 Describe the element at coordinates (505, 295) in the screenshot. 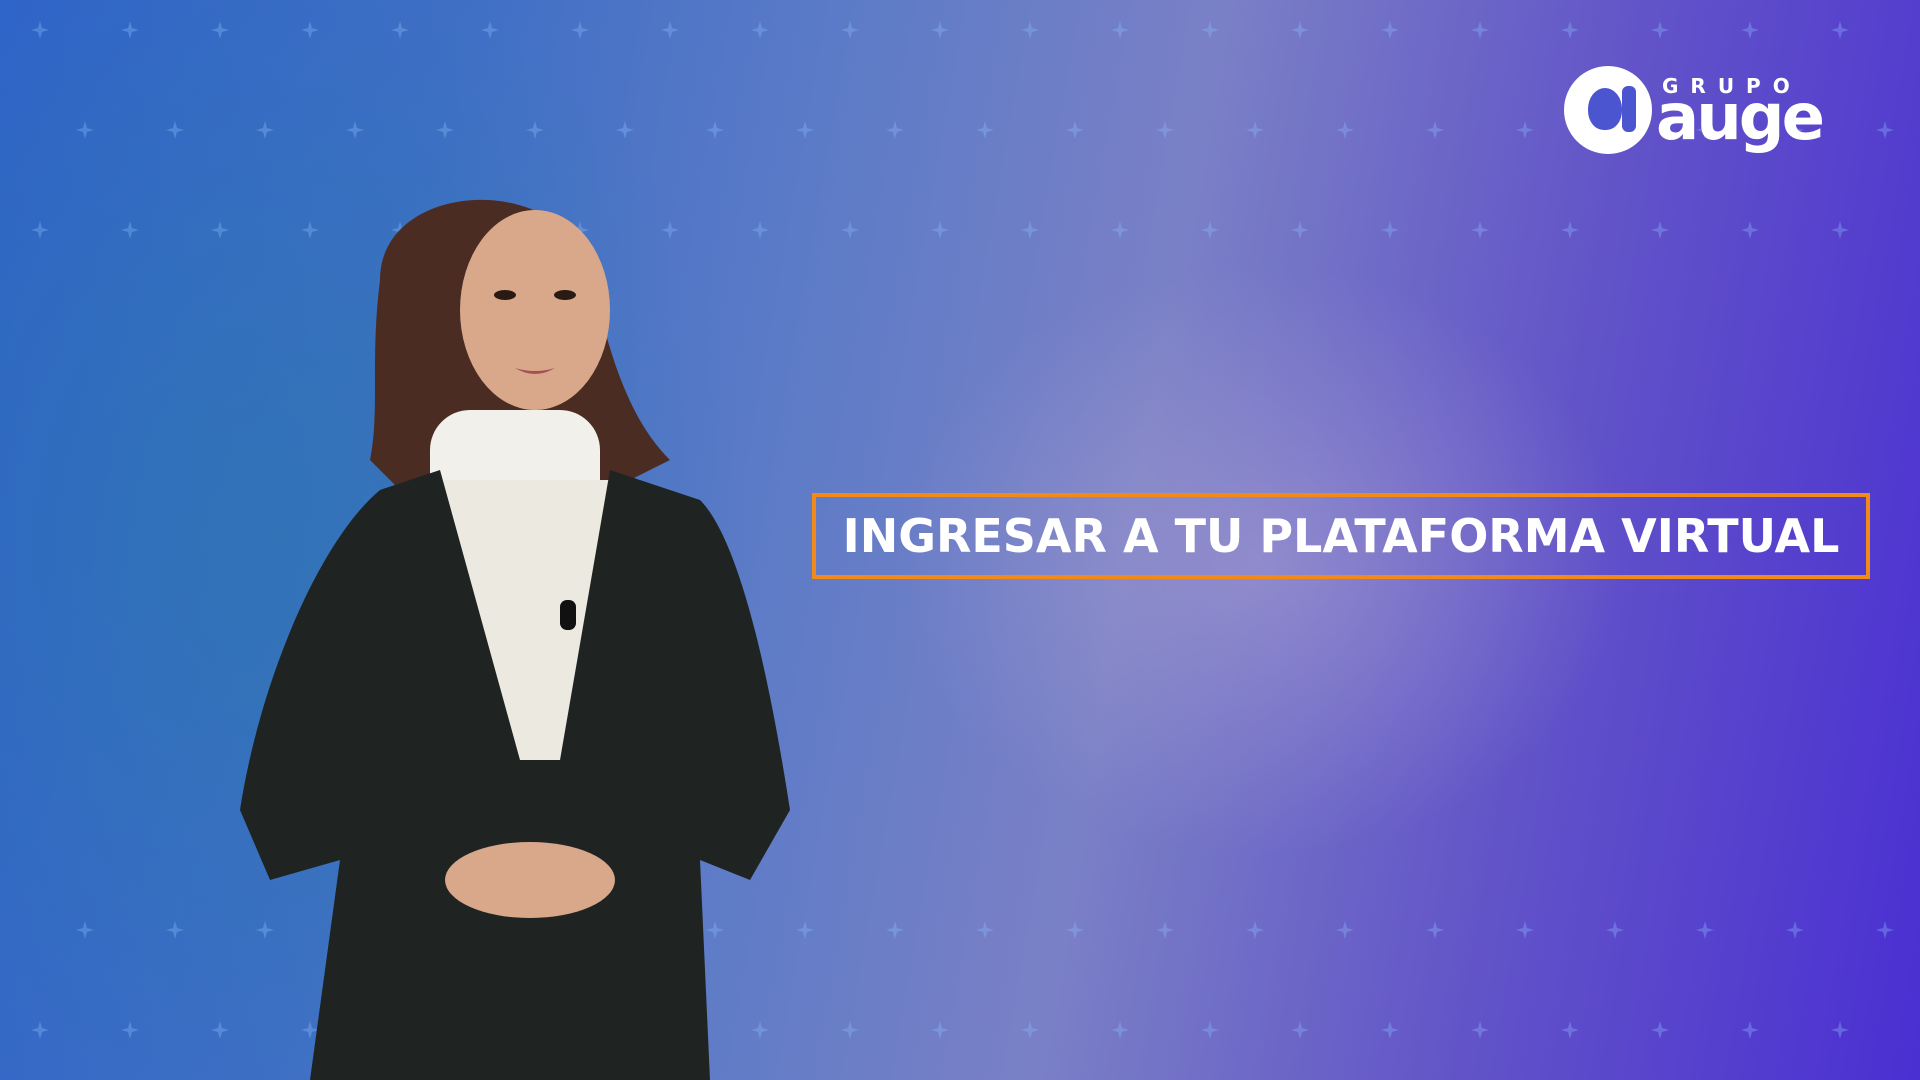

I see `presenter-eye-left` at that location.